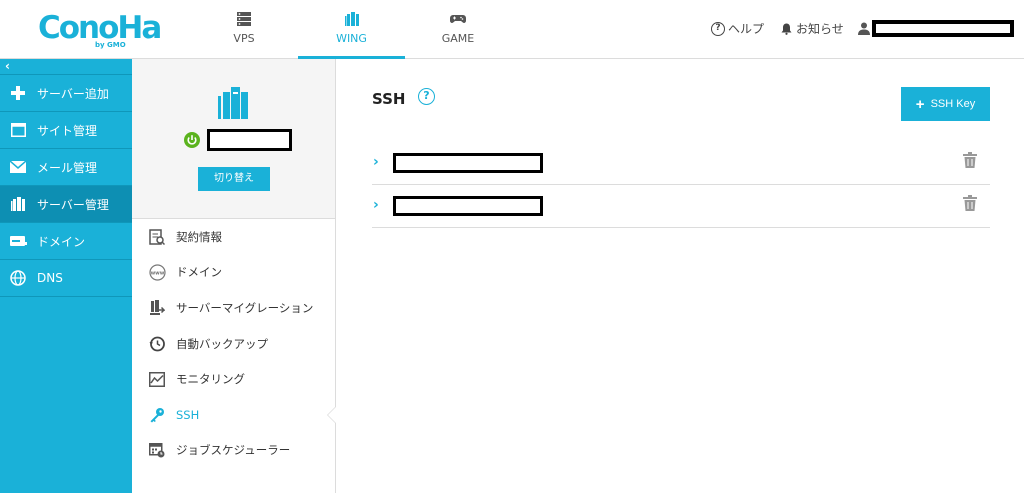 The image size is (1024, 493). Describe the element at coordinates (18, 130) in the screenshot. I see `window-icon` at that location.